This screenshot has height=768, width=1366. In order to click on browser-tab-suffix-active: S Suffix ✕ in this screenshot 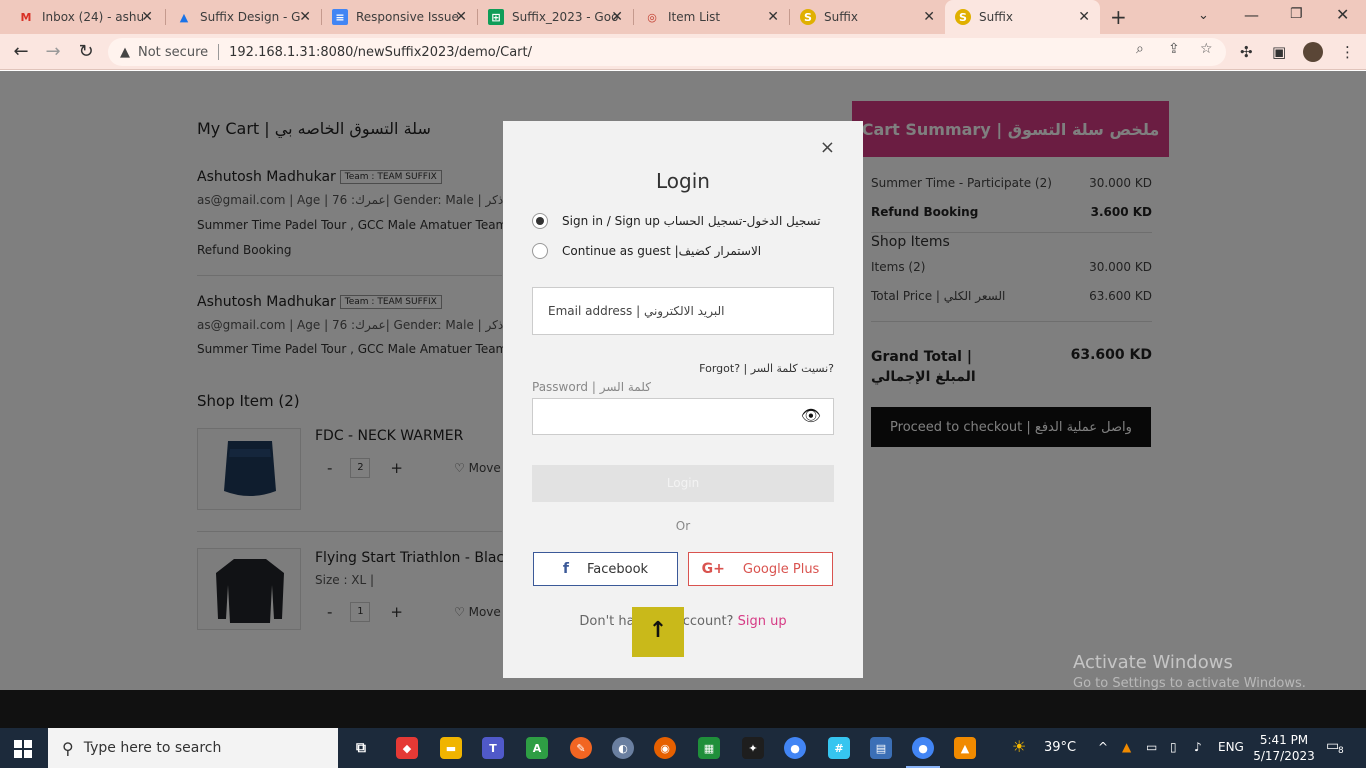, I will do `click(1022, 17)`.